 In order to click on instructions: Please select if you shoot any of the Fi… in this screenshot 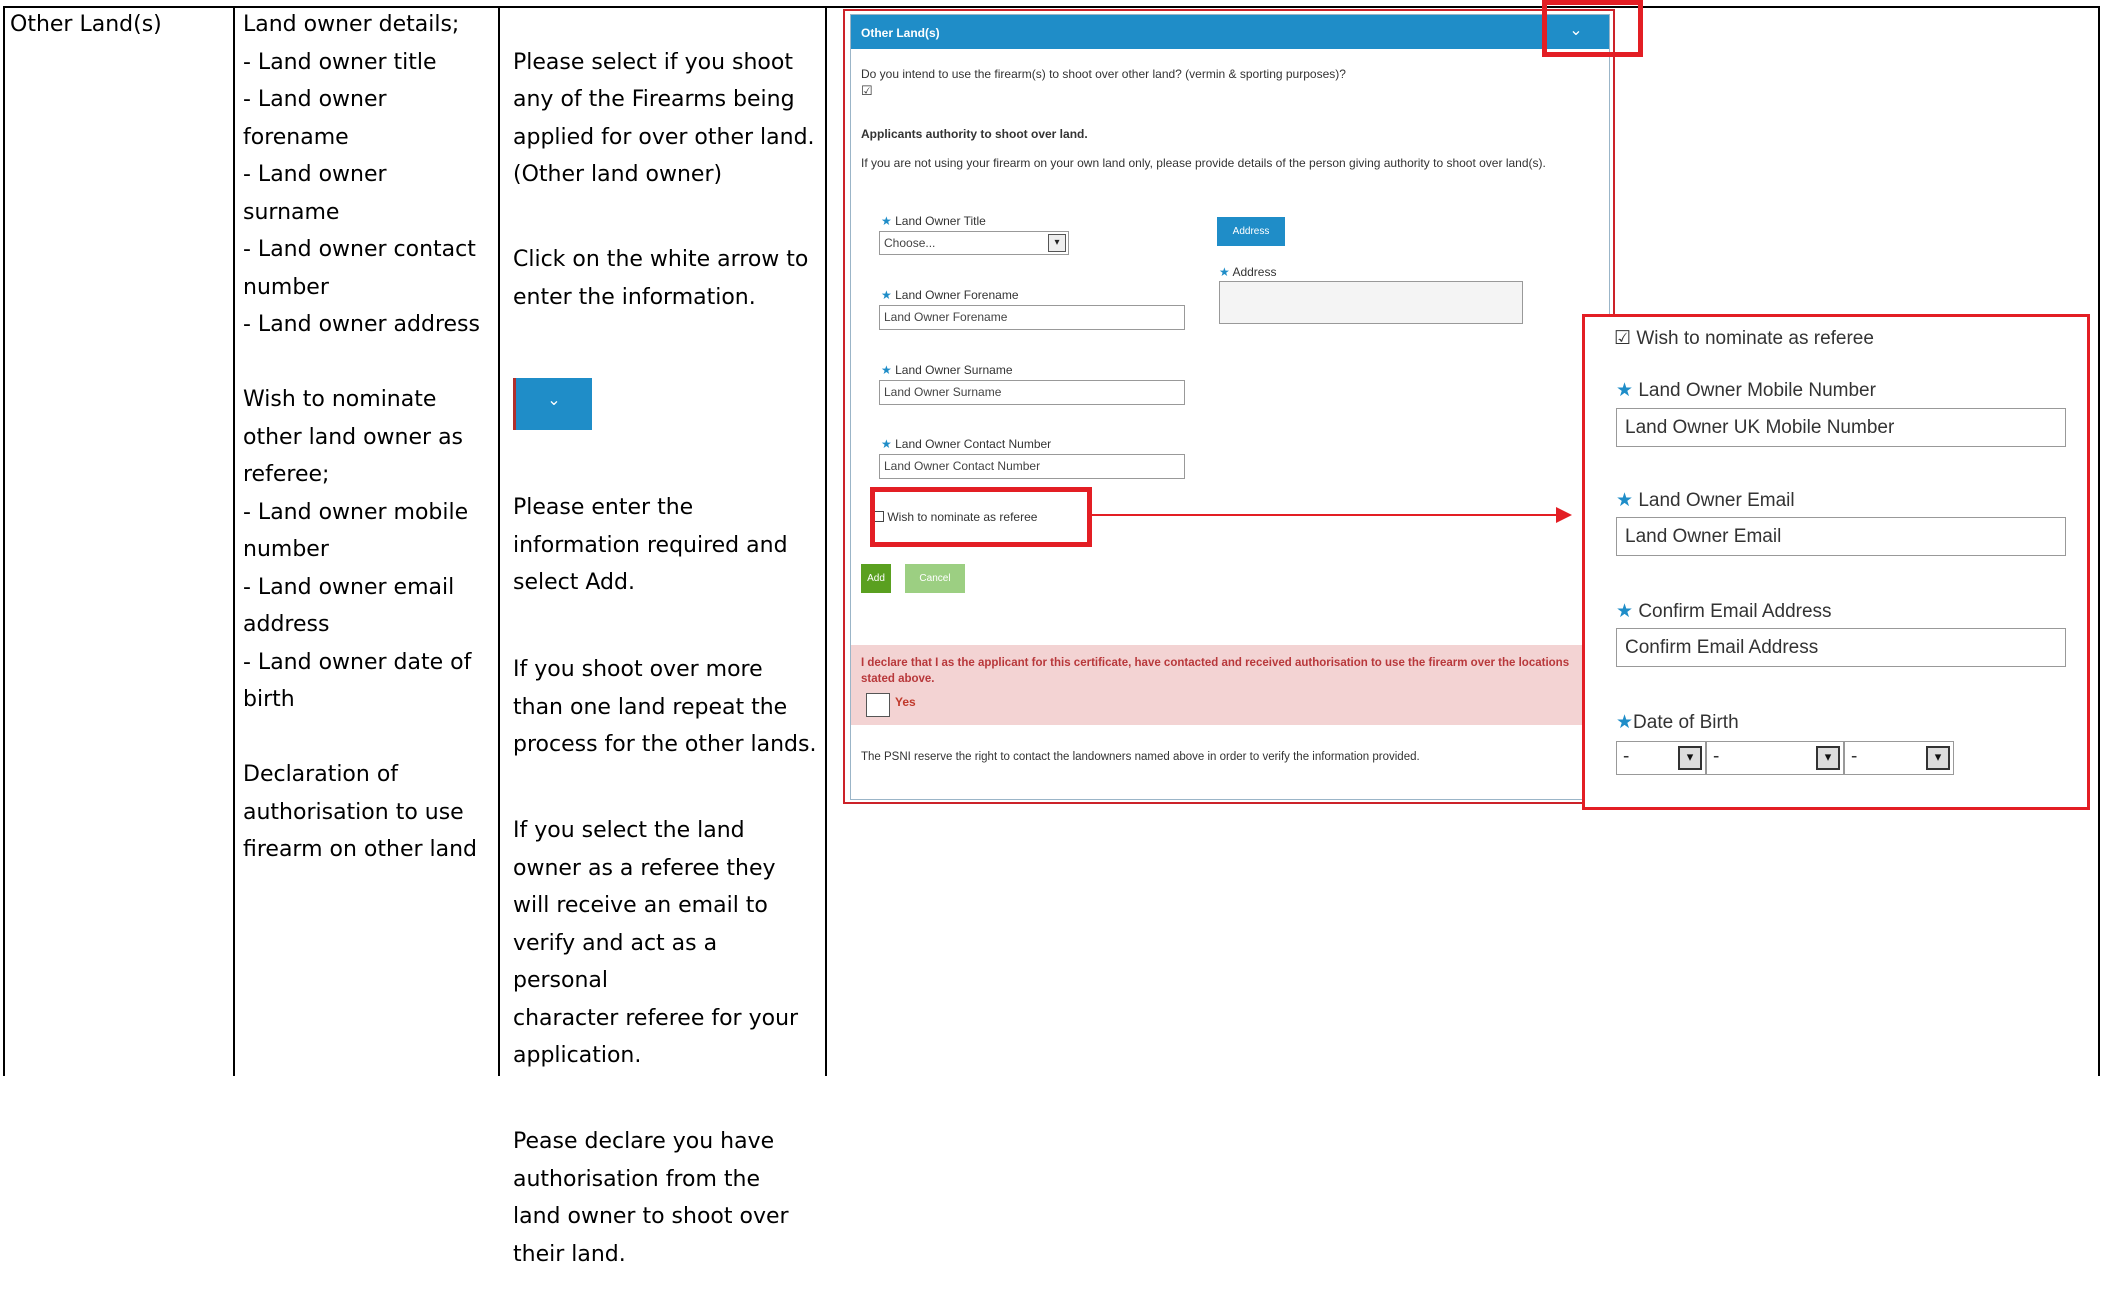, I will do `click(665, 658)`.